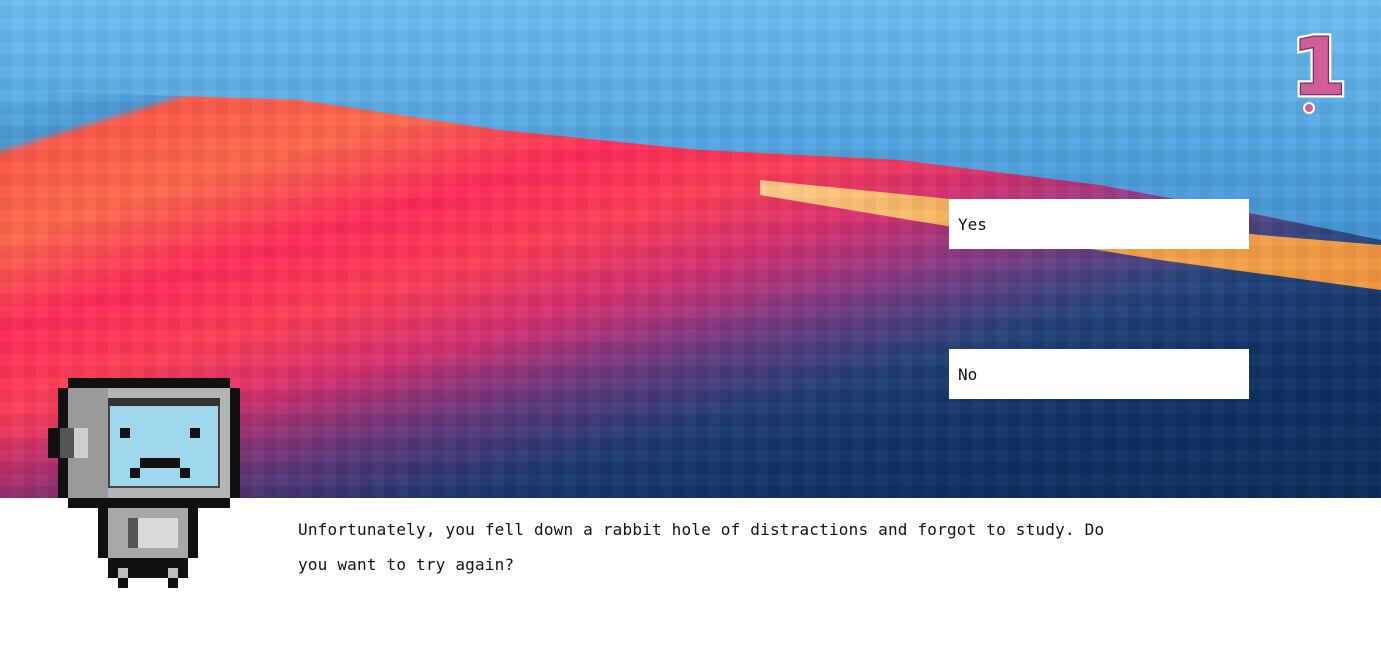 The width and height of the screenshot is (1381, 659). I want to click on no-button: No, so click(1099, 374).